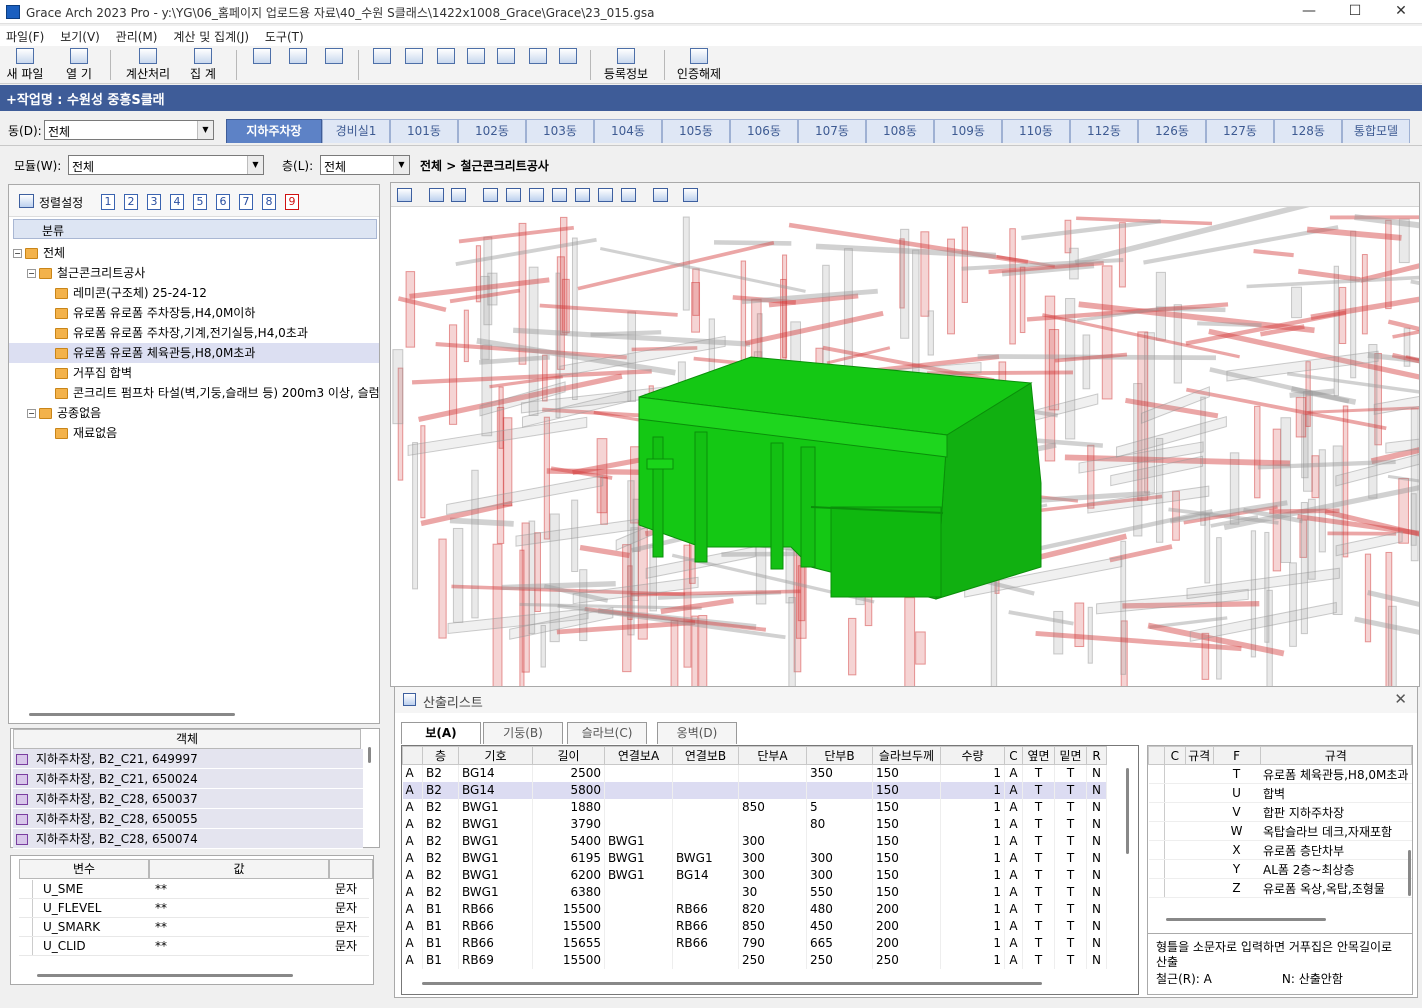 This screenshot has height=1008, width=1422. What do you see at coordinates (1156, 755) in the screenshot?
I see `code-column-header` at bounding box center [1156, 755].